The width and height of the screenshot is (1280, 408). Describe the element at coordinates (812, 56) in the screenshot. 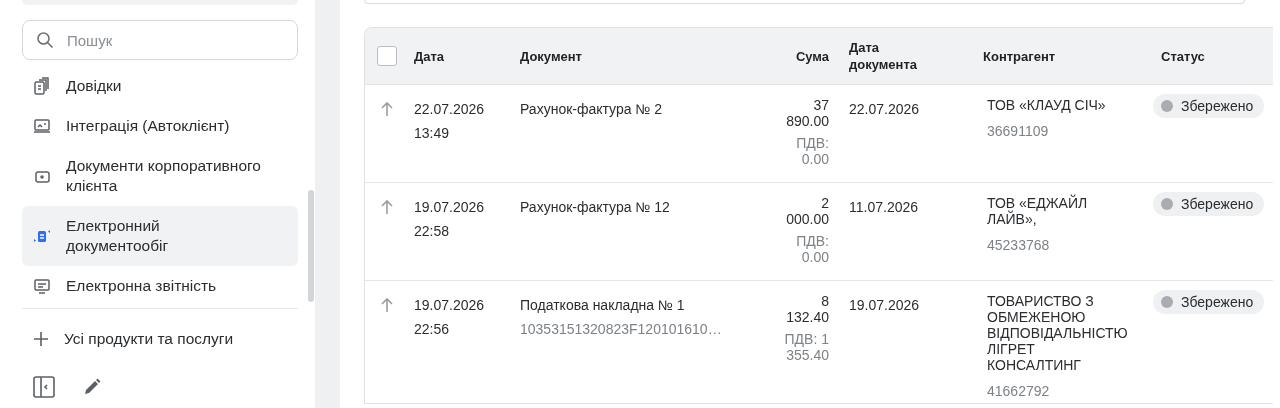

I see `column-header: Сума` at that location.